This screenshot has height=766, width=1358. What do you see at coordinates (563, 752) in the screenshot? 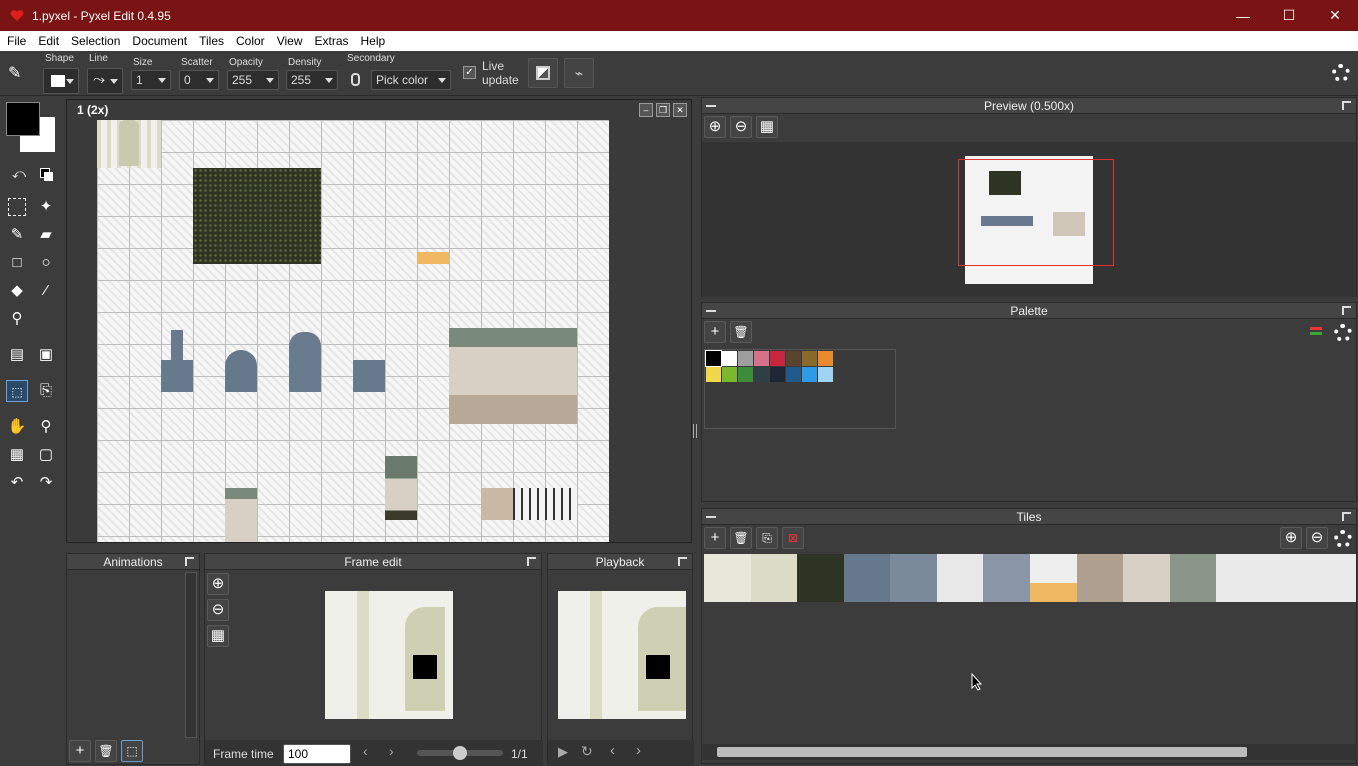
I see `play-icon: ▶` at bounding box center [563, 752].